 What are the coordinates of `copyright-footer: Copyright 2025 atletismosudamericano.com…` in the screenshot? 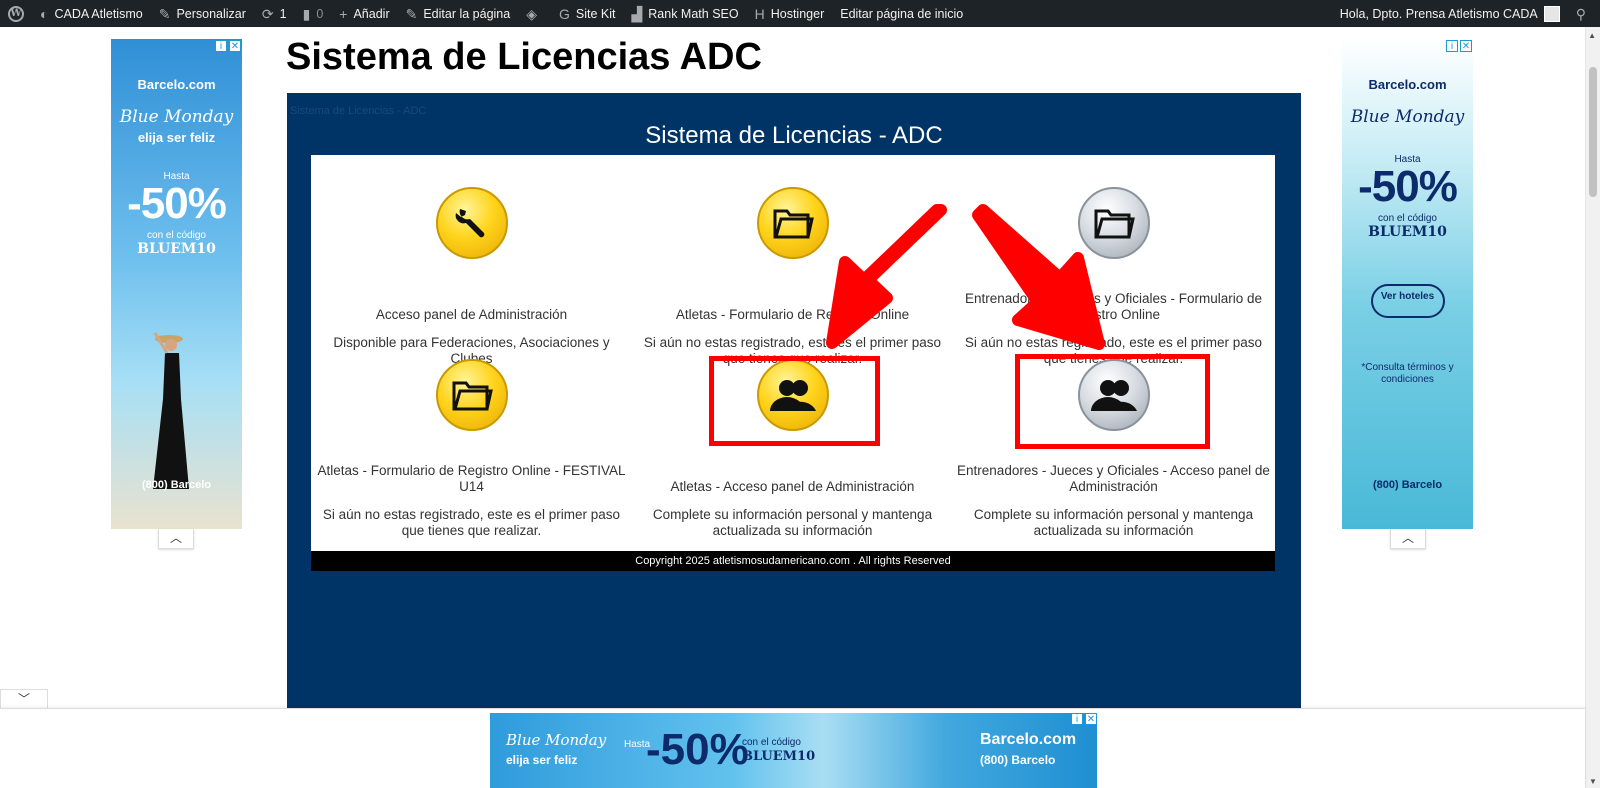 It's located at (793, 561).